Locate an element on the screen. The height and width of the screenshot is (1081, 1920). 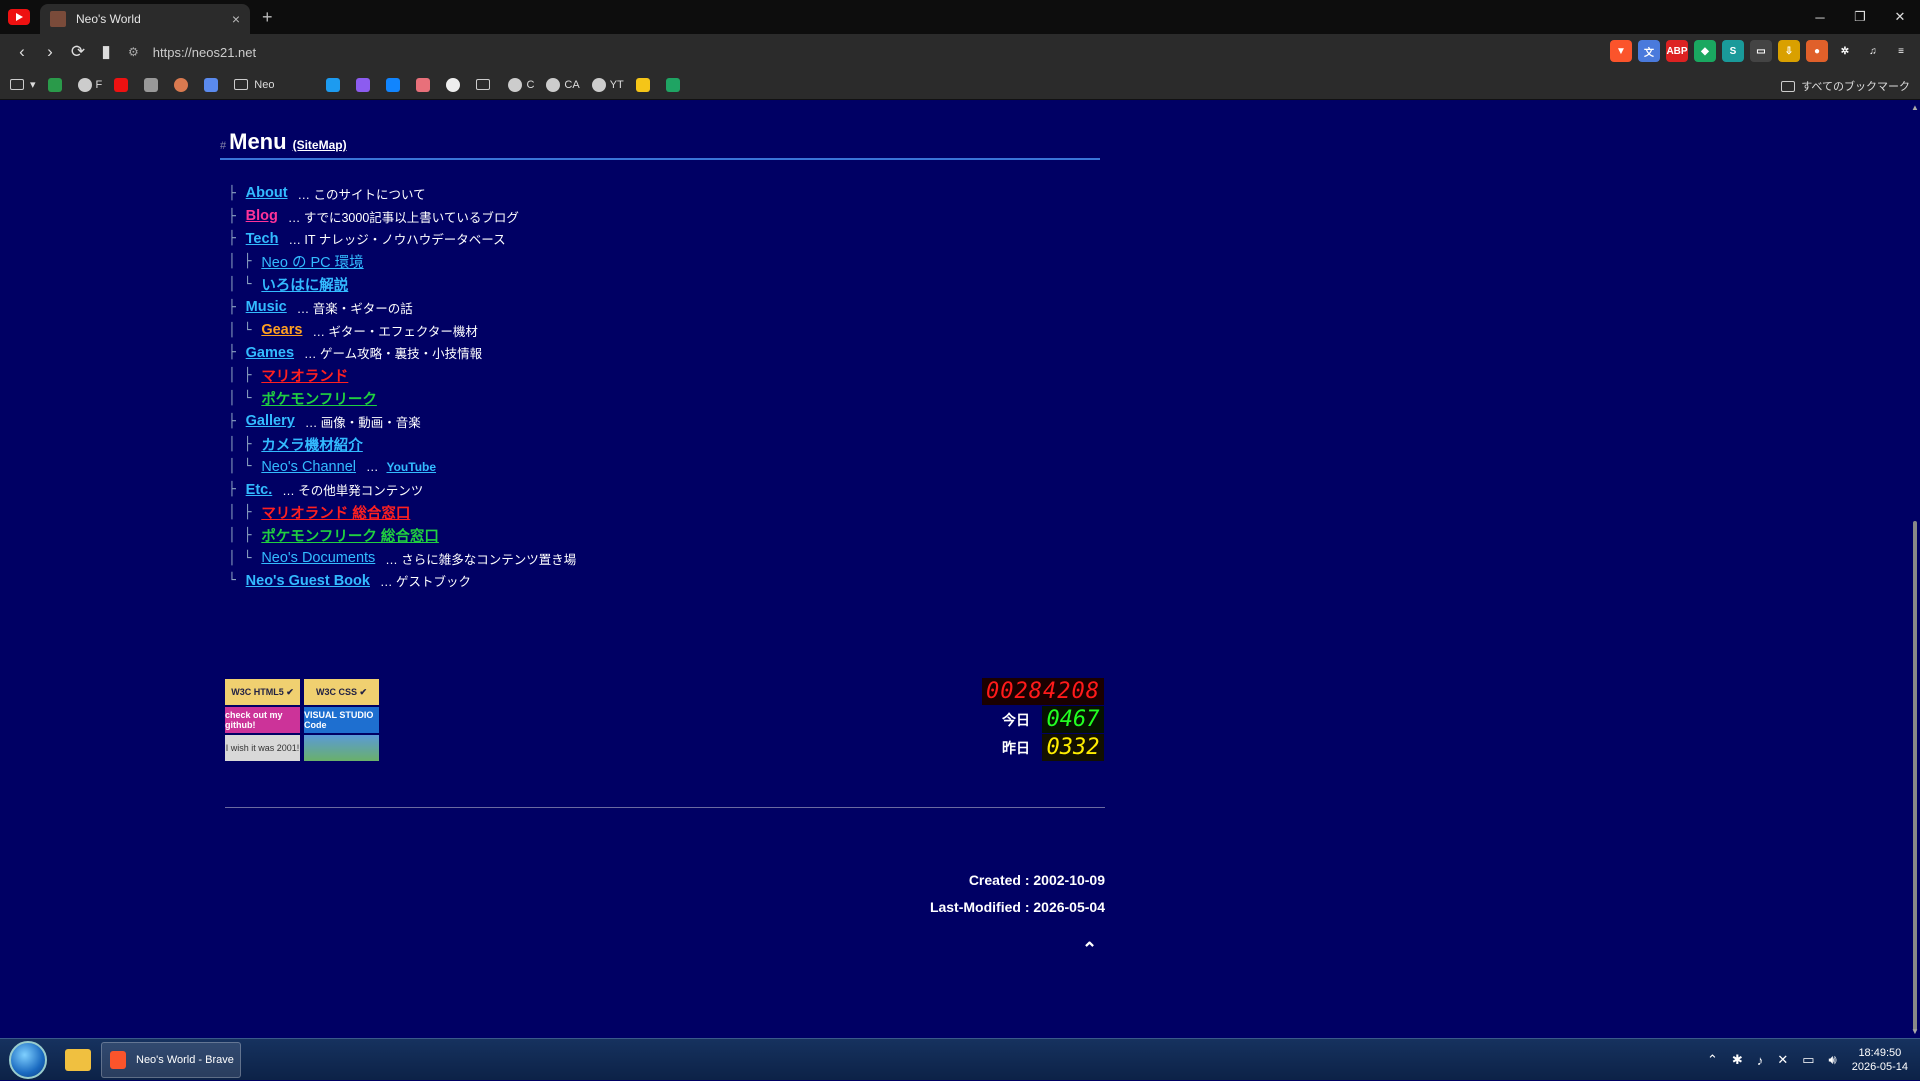
menu-link: Blog is located at coordinates (262, 216).